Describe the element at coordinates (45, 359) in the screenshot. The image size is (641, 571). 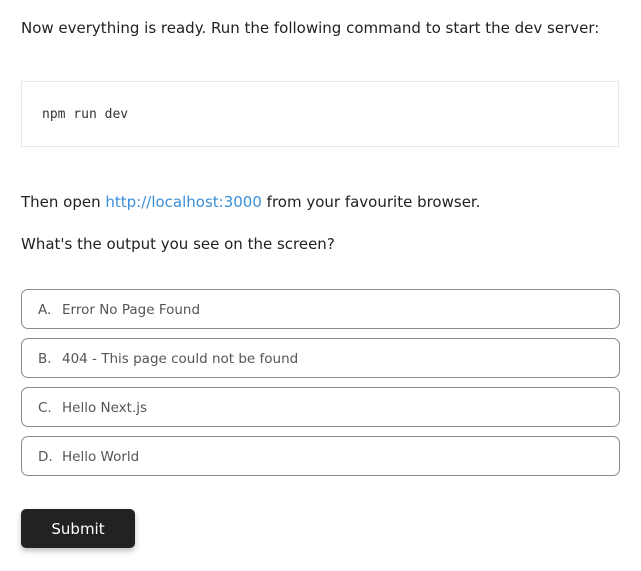
I see `option-letter: B.` at that location.